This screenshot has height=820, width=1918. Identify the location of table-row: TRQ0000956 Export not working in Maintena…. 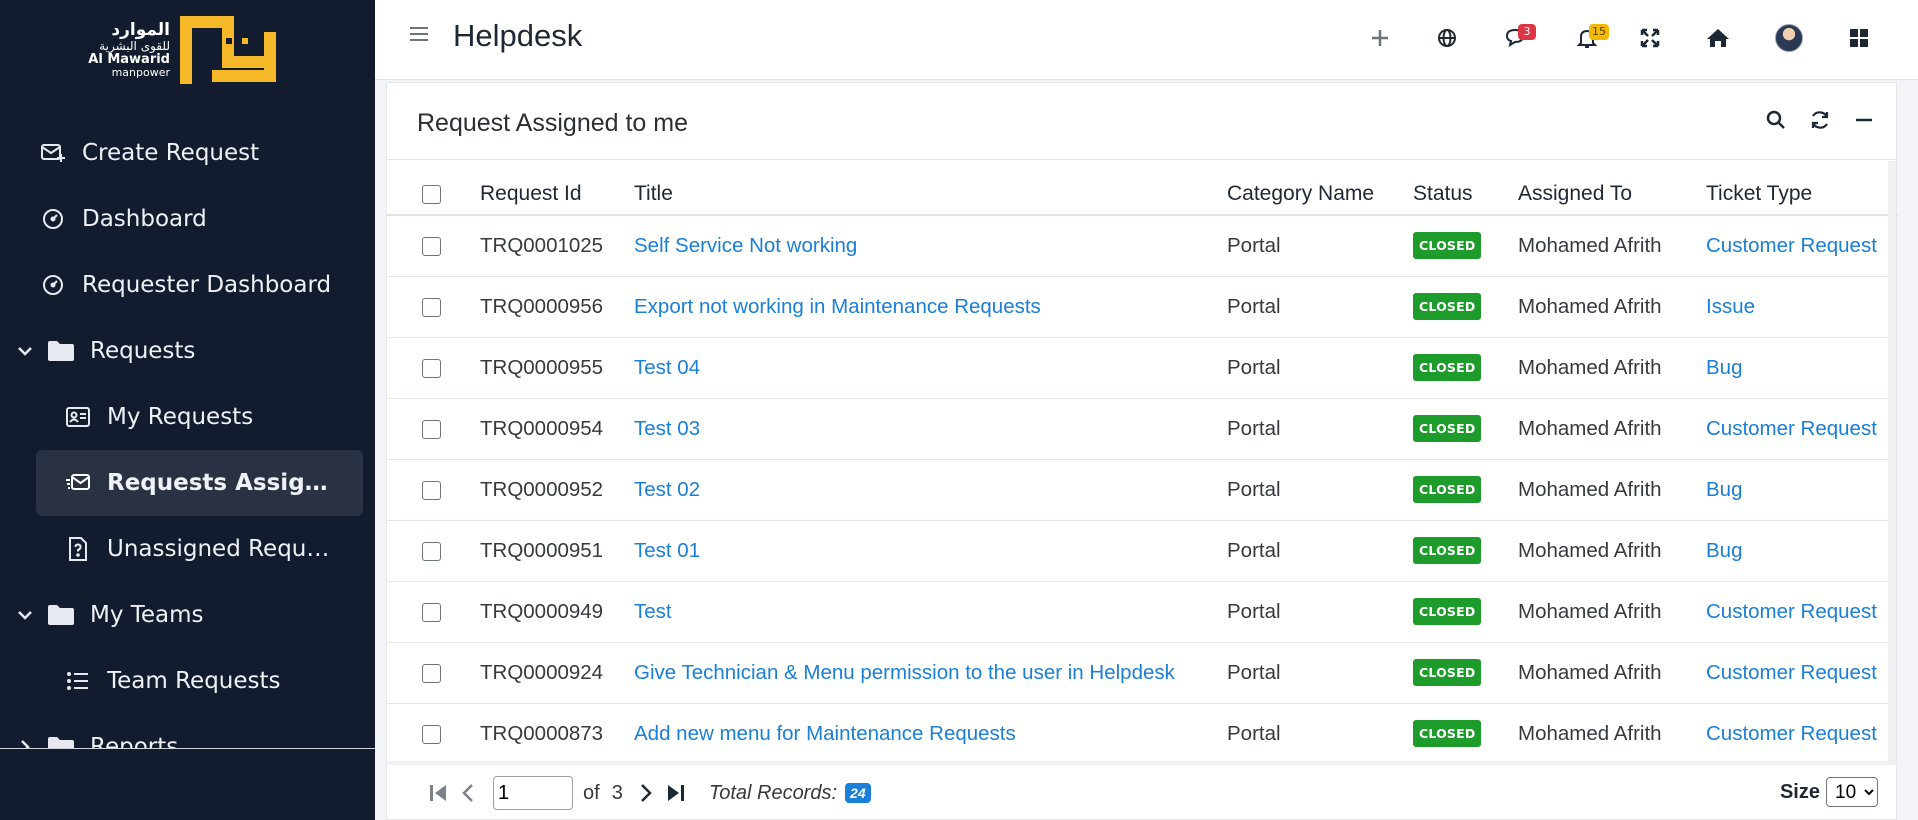
(1142, 307).